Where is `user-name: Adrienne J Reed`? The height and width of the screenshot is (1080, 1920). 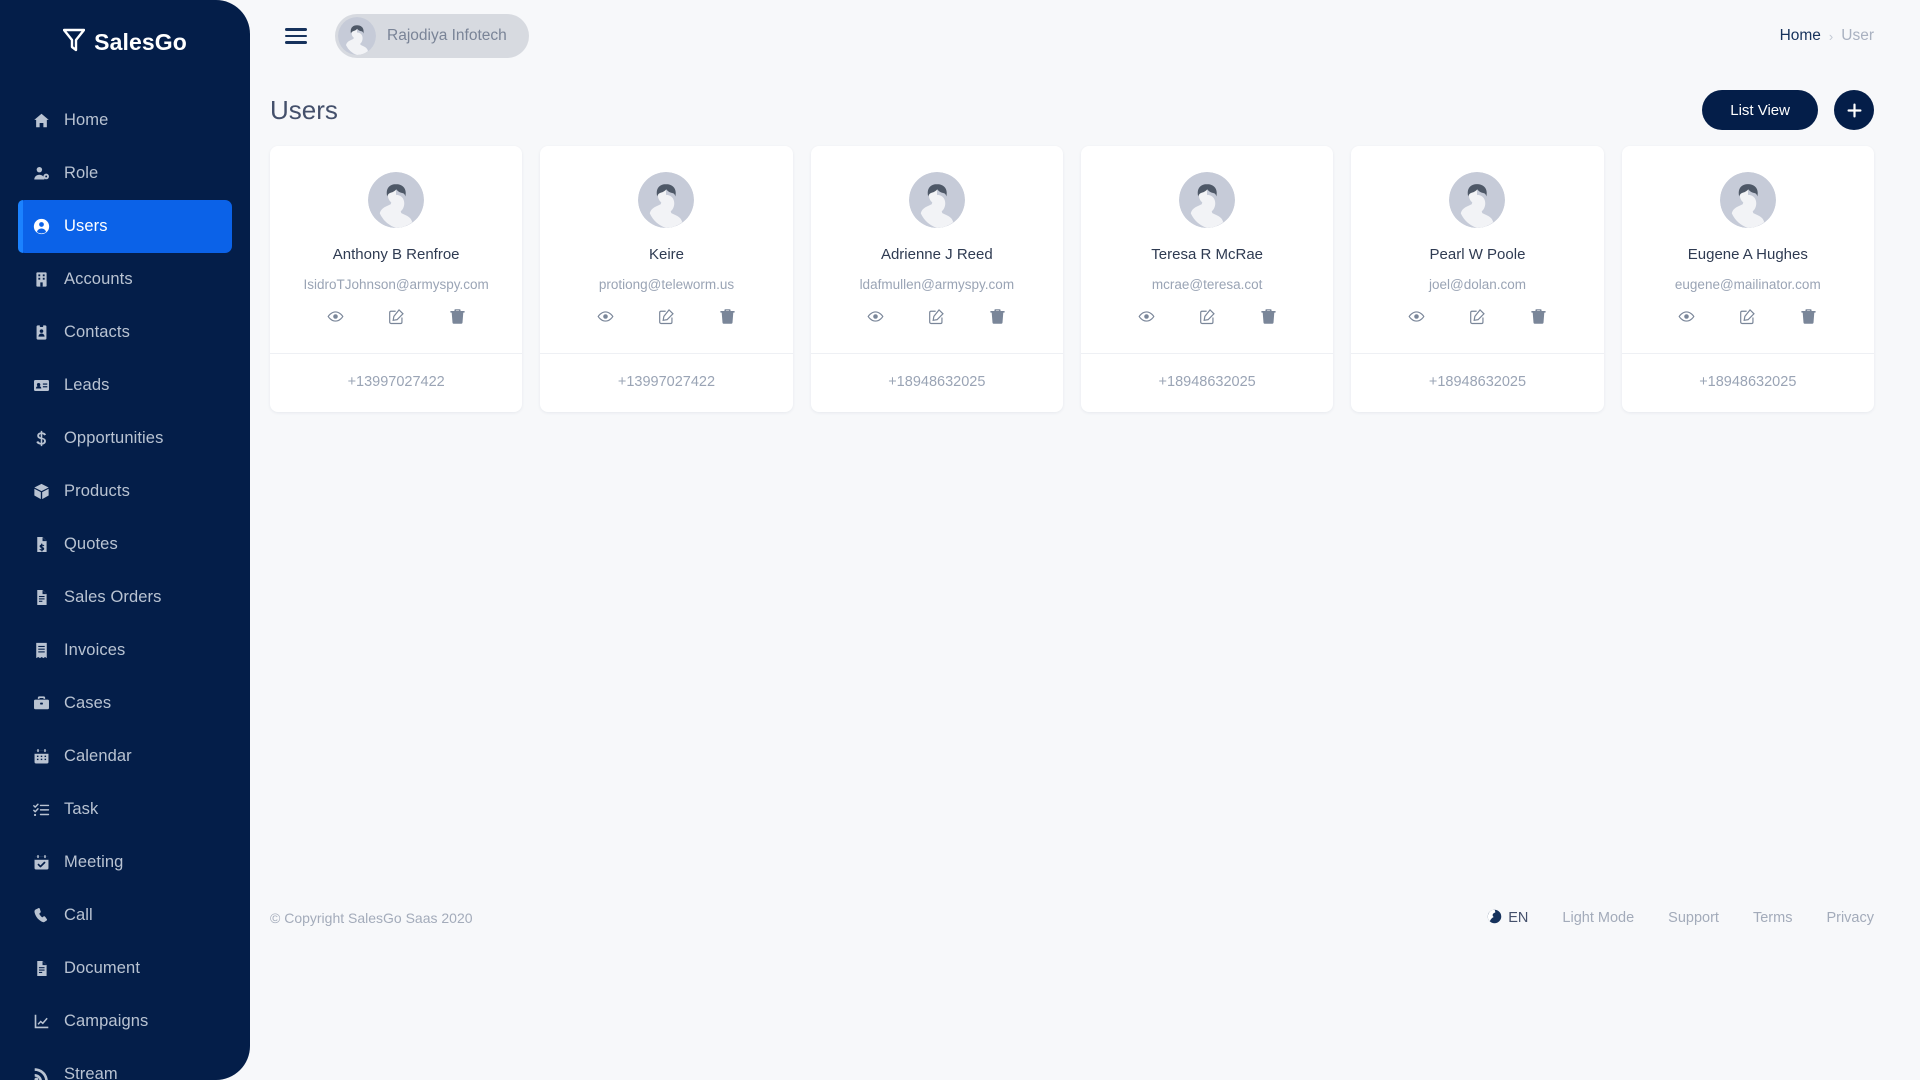
user-name: Adrienne J Reed is located at coordinates (936, 254).